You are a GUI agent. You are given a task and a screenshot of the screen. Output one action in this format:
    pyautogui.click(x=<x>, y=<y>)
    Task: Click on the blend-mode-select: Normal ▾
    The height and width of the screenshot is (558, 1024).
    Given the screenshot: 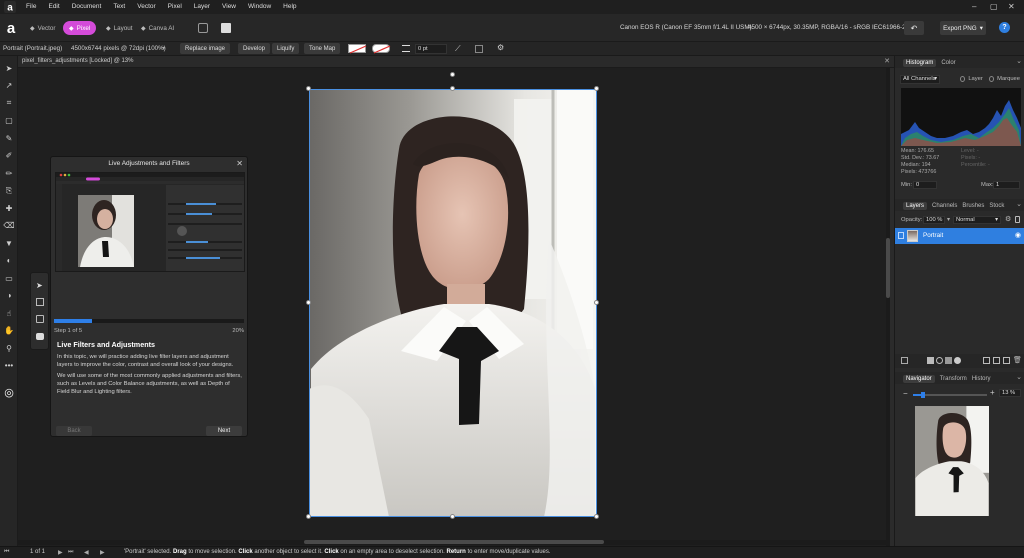 What is the action you would take?
    pyautogui.click(x=977, y=220)
    